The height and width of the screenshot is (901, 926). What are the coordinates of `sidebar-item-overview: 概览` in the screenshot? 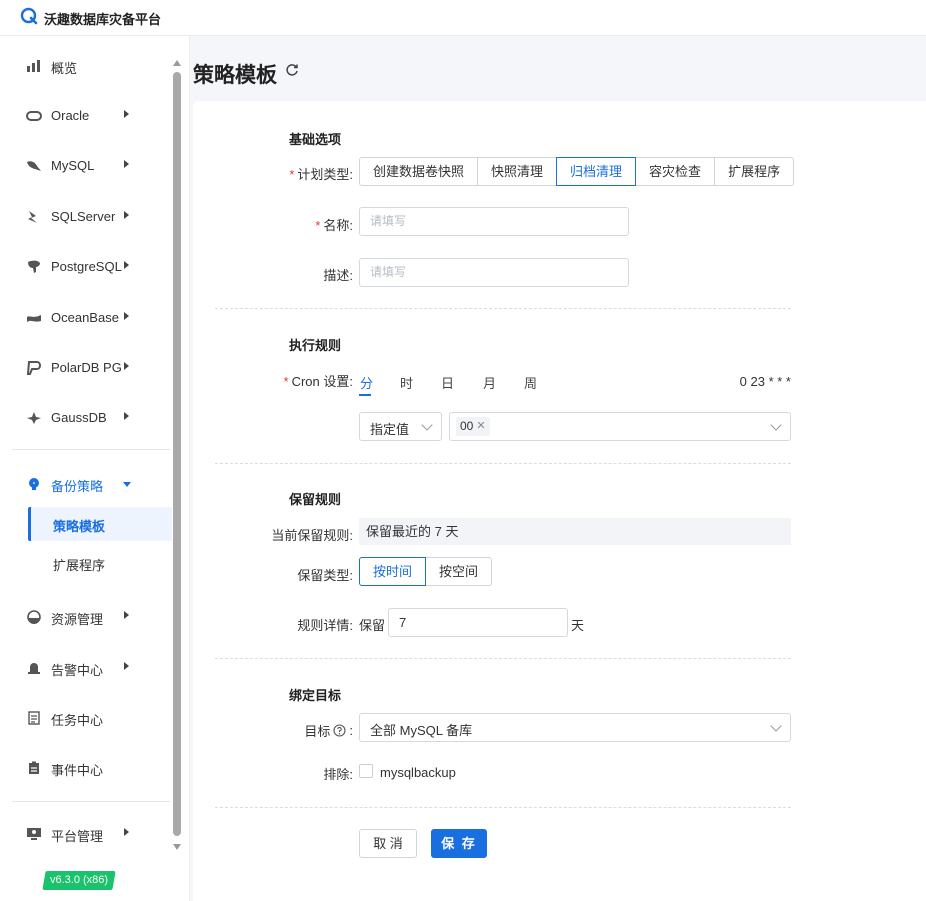 It's located at (86, 66).